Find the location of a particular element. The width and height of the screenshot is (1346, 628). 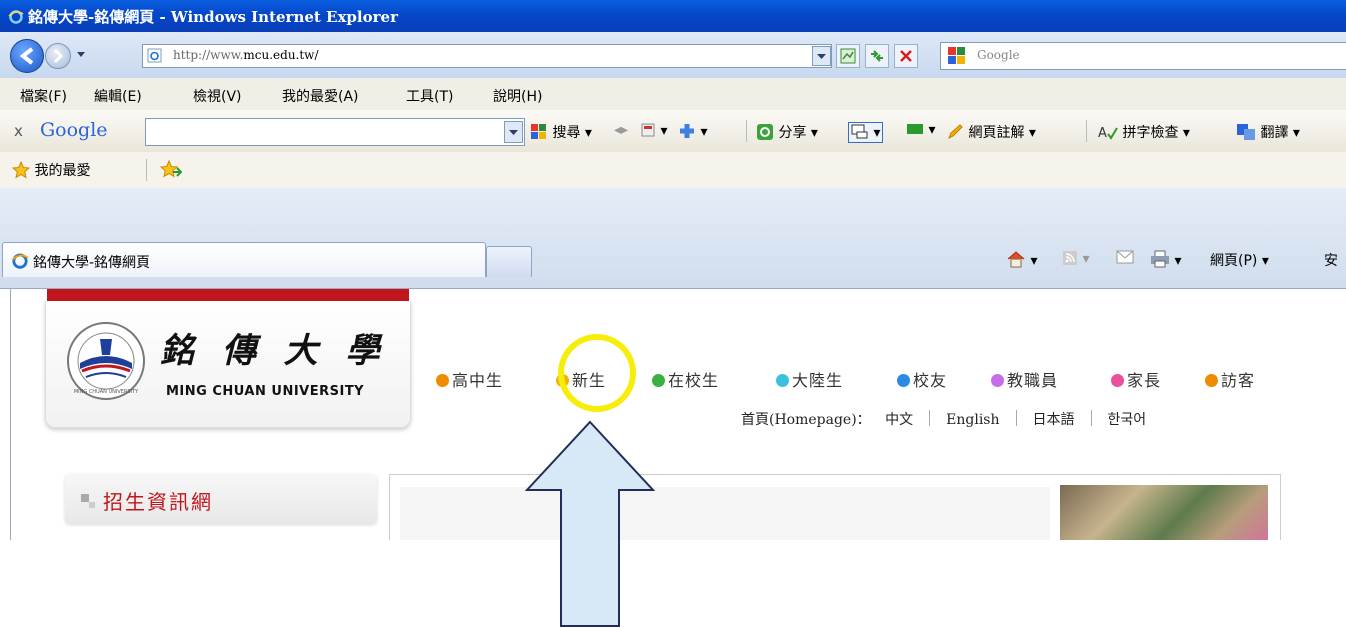

mail-icon is located at coordinates (1125, 257).